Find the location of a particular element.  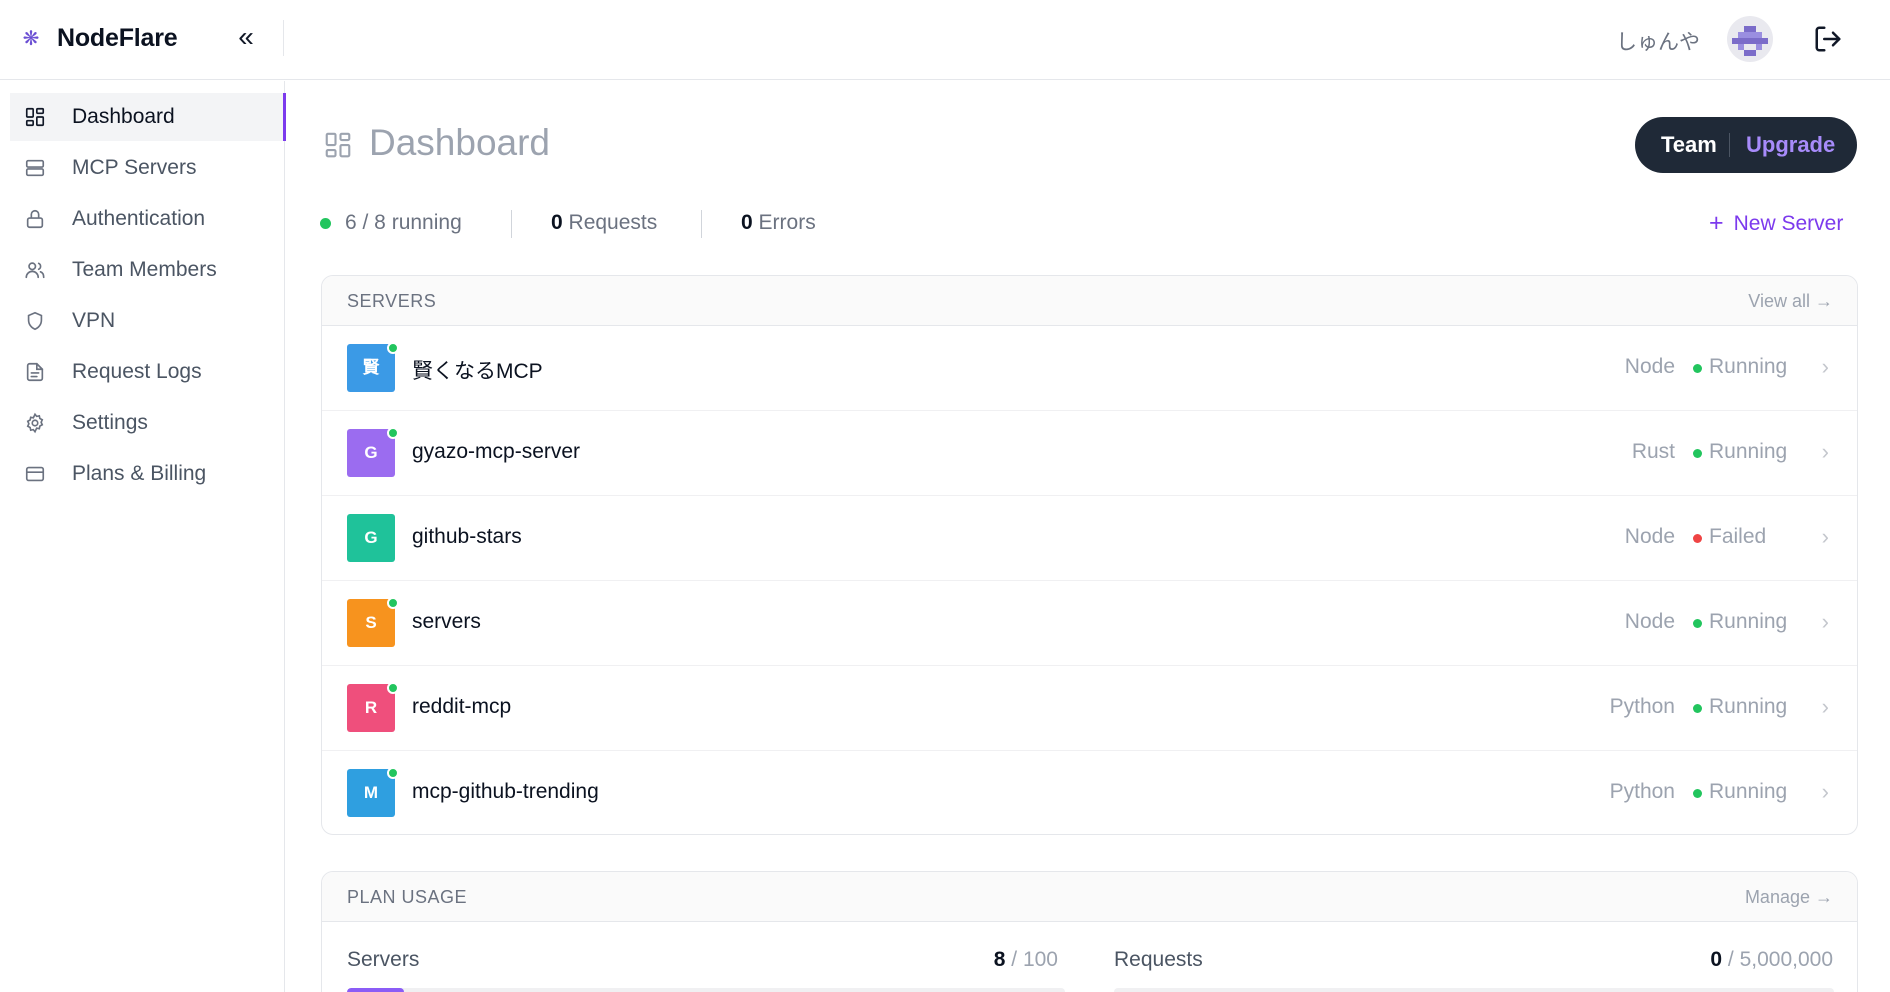

username: しゅんや is located at coordinates (1658, 42).